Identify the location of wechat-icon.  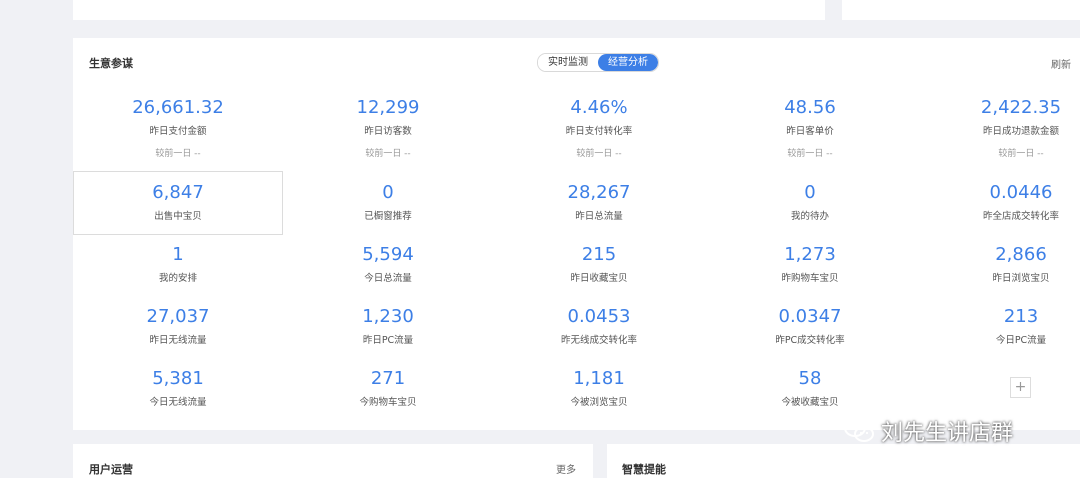
(859, 430).